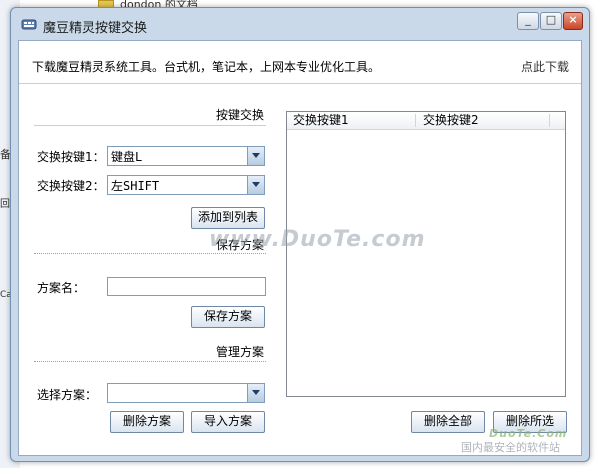 The image size is (600, 468). Describe the element at coordinates (510, 447) in the screenshot. I see `watermark-text: 国内最安全的软件站` at that location.